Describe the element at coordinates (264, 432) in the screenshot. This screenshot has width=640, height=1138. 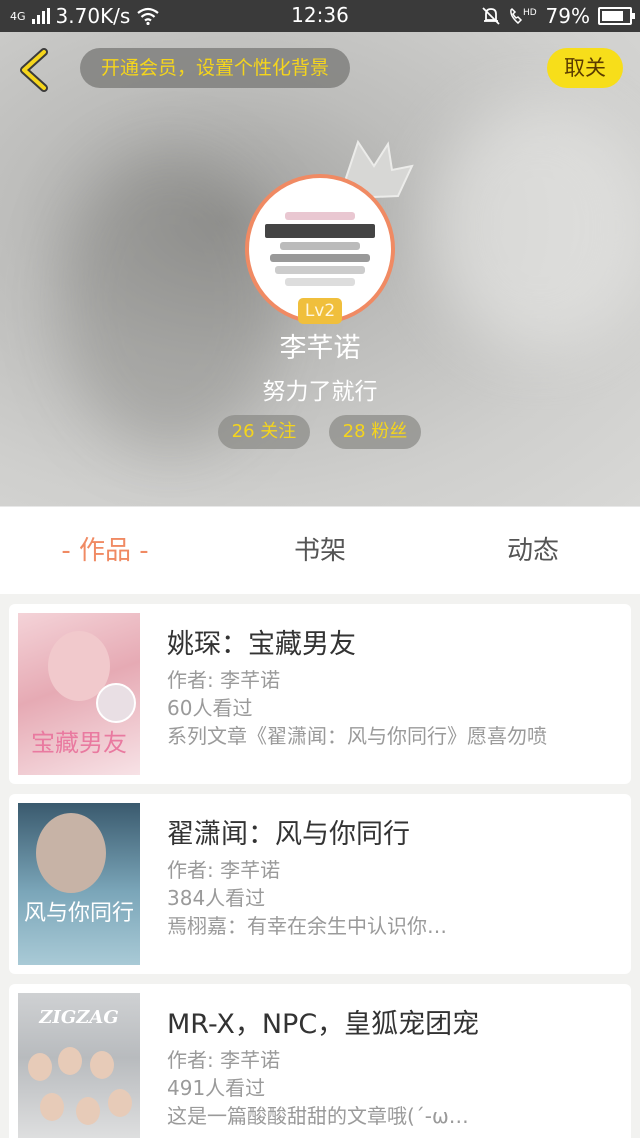
I see `following-count-button: 26 关注` at that location.